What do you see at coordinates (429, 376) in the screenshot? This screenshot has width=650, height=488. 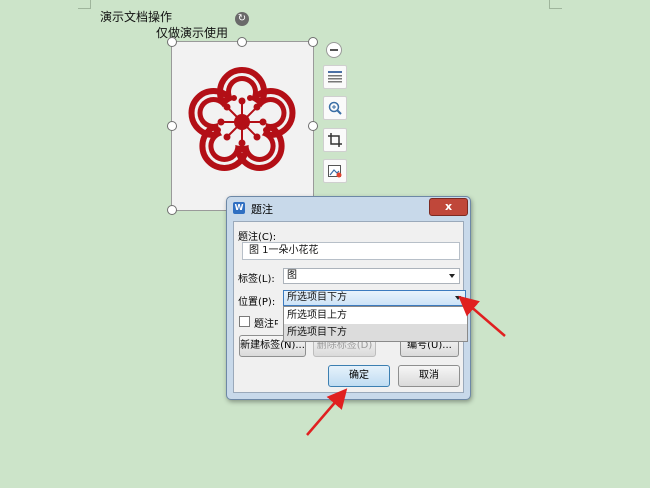 I see `cancel-button: 取消` at bounding box center [429, 376].